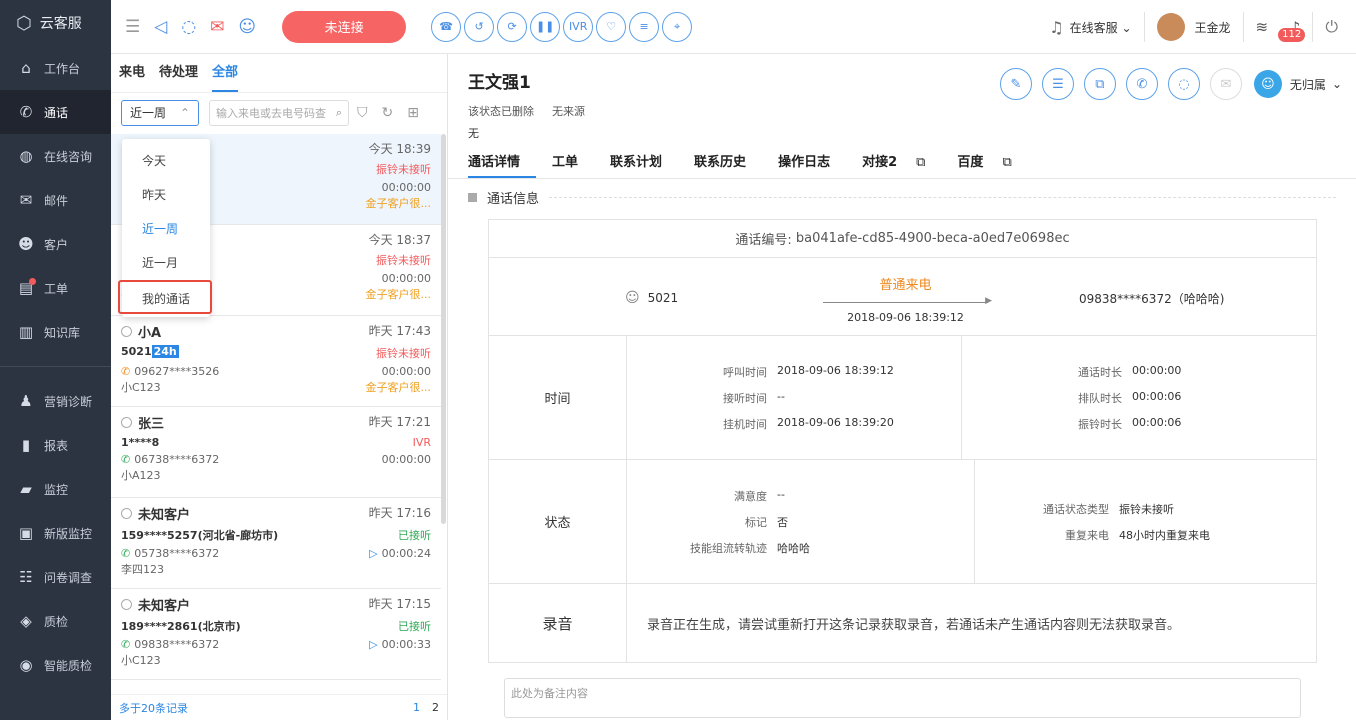 This screenshot has height=720, width=1356. What do you see at coordinates (388, 113) in the screenshot?
I see `refresh-icon: ↻` at bounding box center [388, 113].